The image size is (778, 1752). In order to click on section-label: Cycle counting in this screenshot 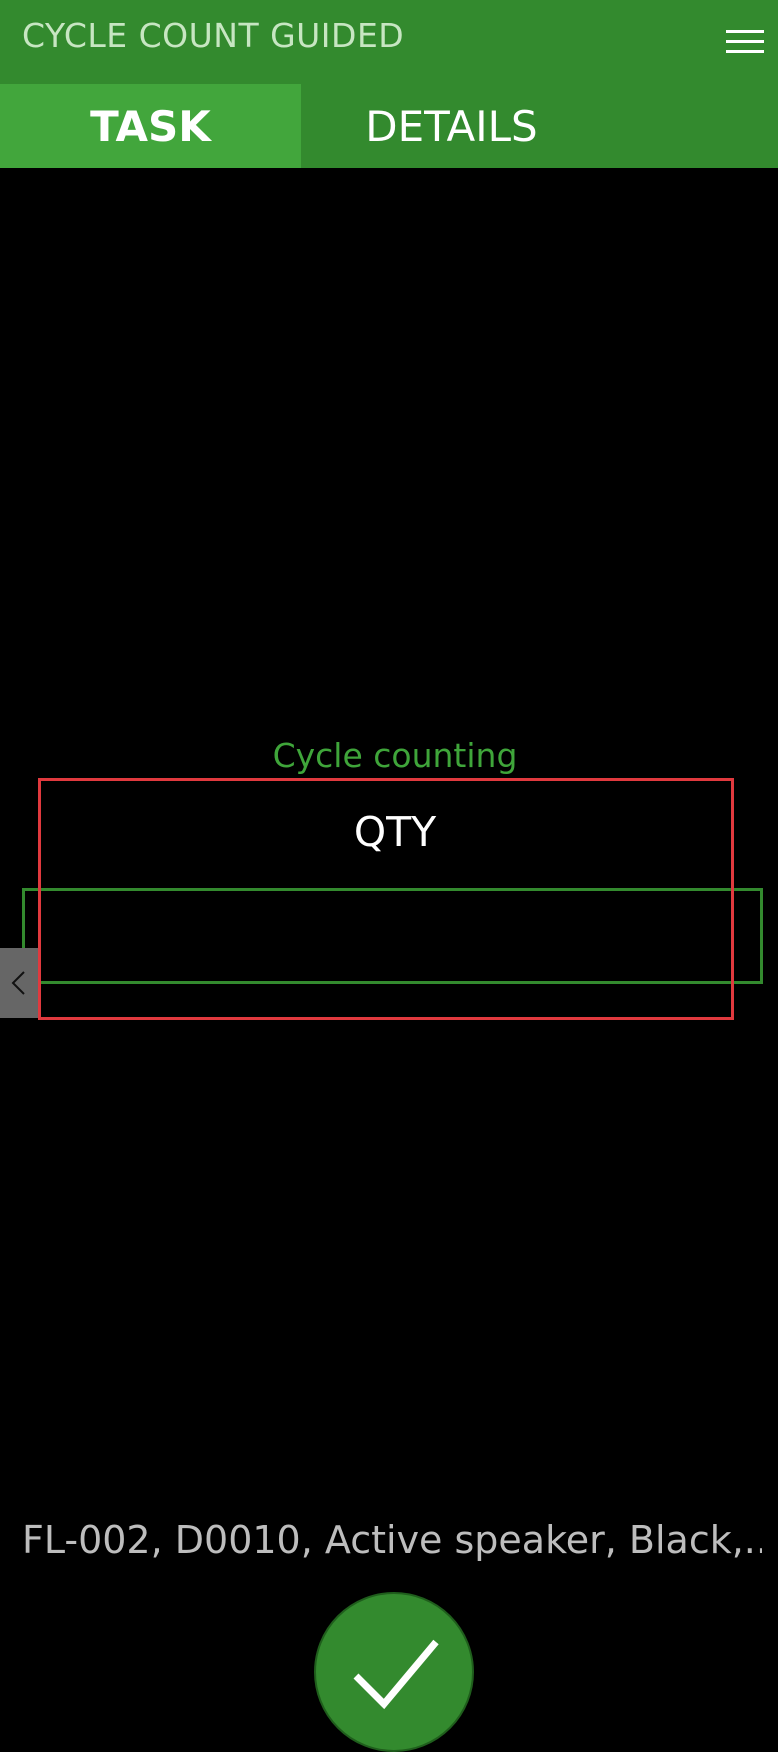, I will do `click(395, 755)`.